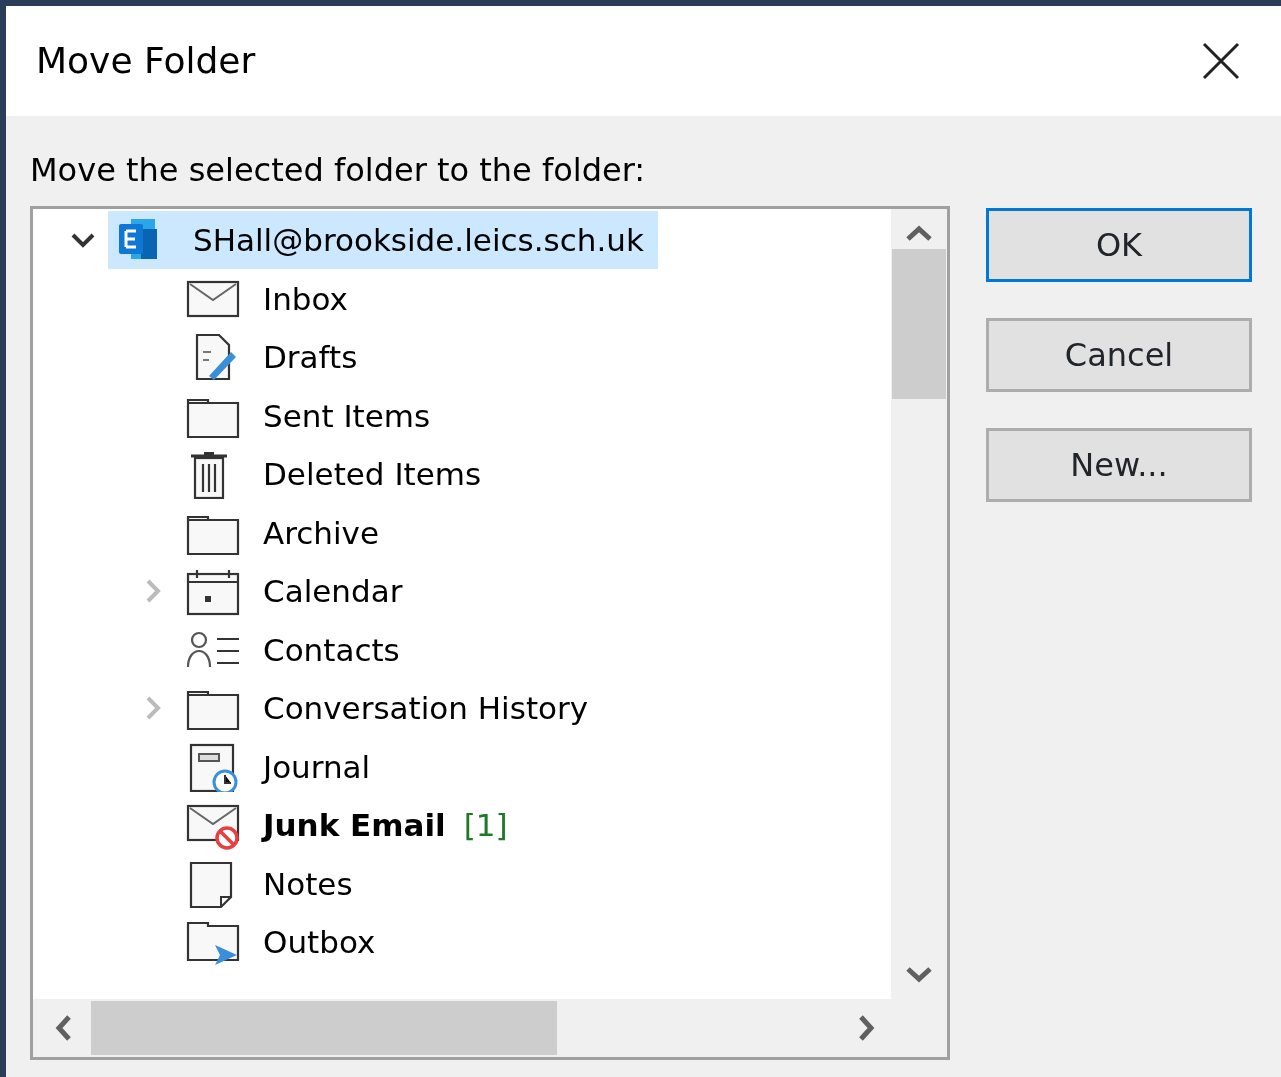  Describe the element at coordinates (867, 1028) in the screenshot. I see `scroll-right-icon` at that location.